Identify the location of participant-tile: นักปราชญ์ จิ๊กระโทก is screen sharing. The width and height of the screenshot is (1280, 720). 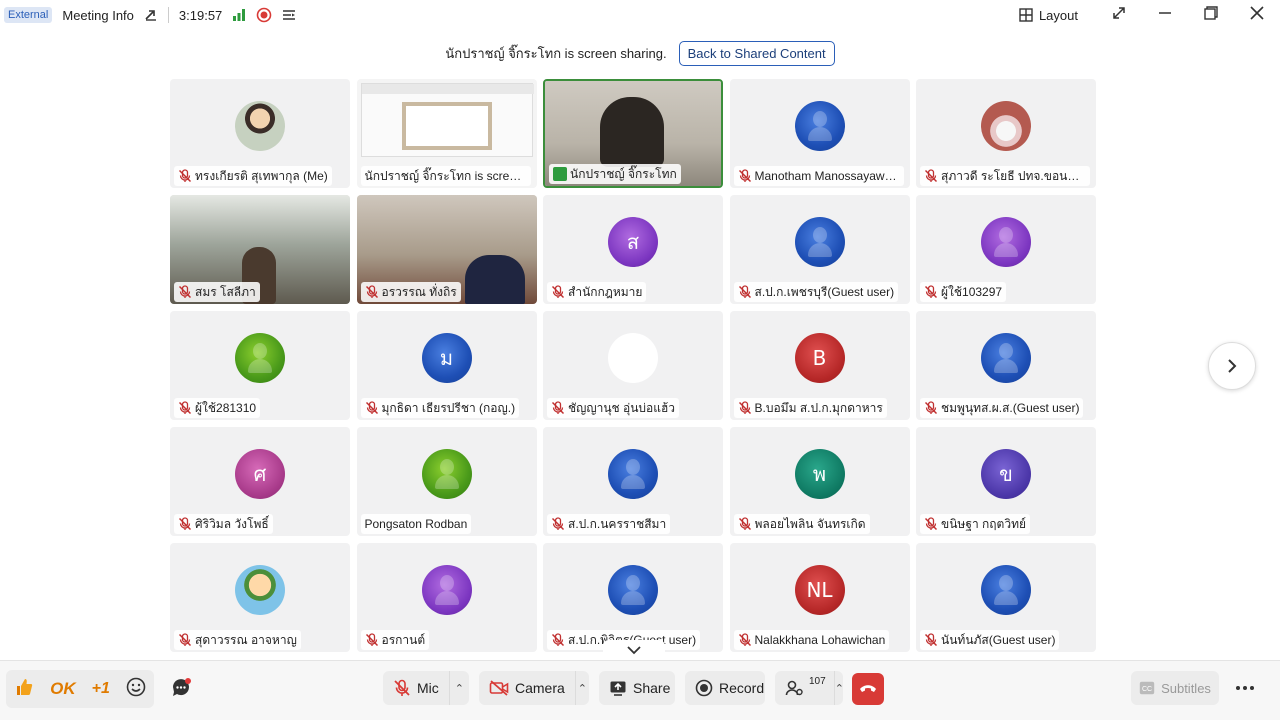
(446, 133).